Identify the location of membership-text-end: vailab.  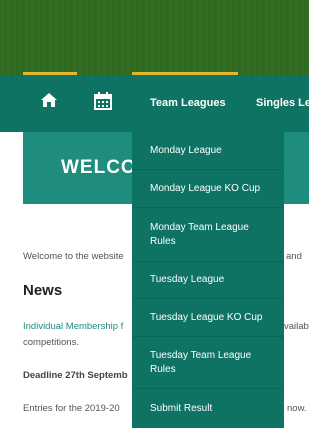
(296, 326).